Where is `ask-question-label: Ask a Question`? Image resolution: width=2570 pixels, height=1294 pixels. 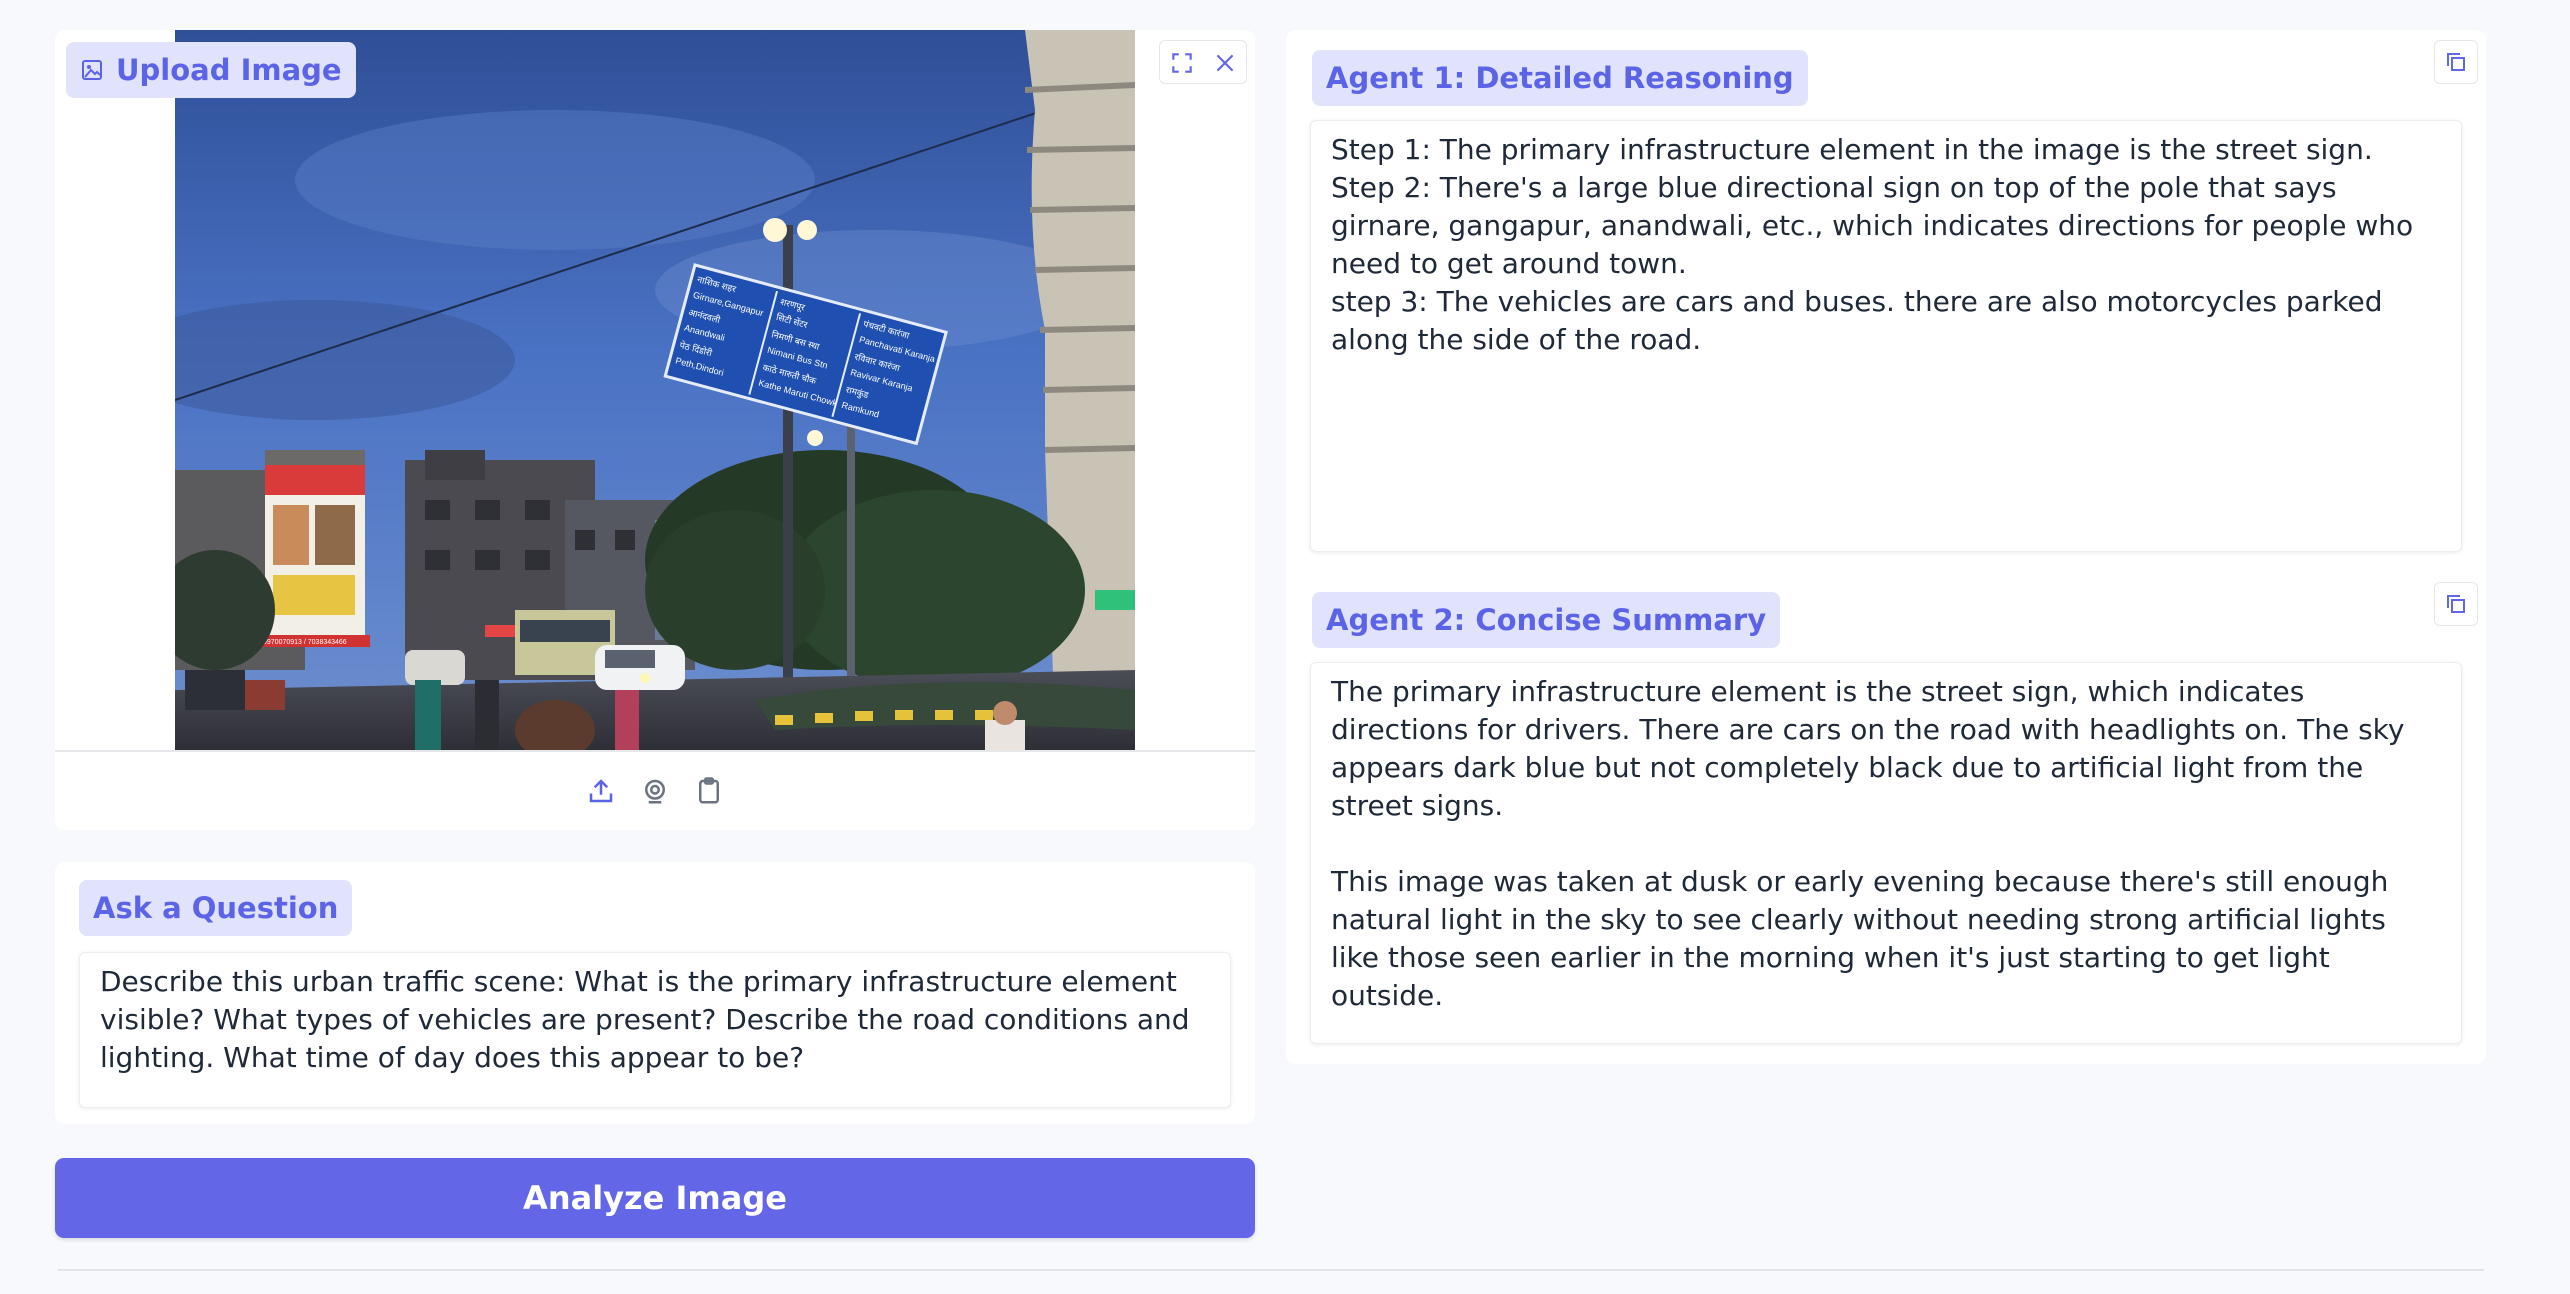 ask-question-label: Ask a Question is located at coordinates (216, 908).